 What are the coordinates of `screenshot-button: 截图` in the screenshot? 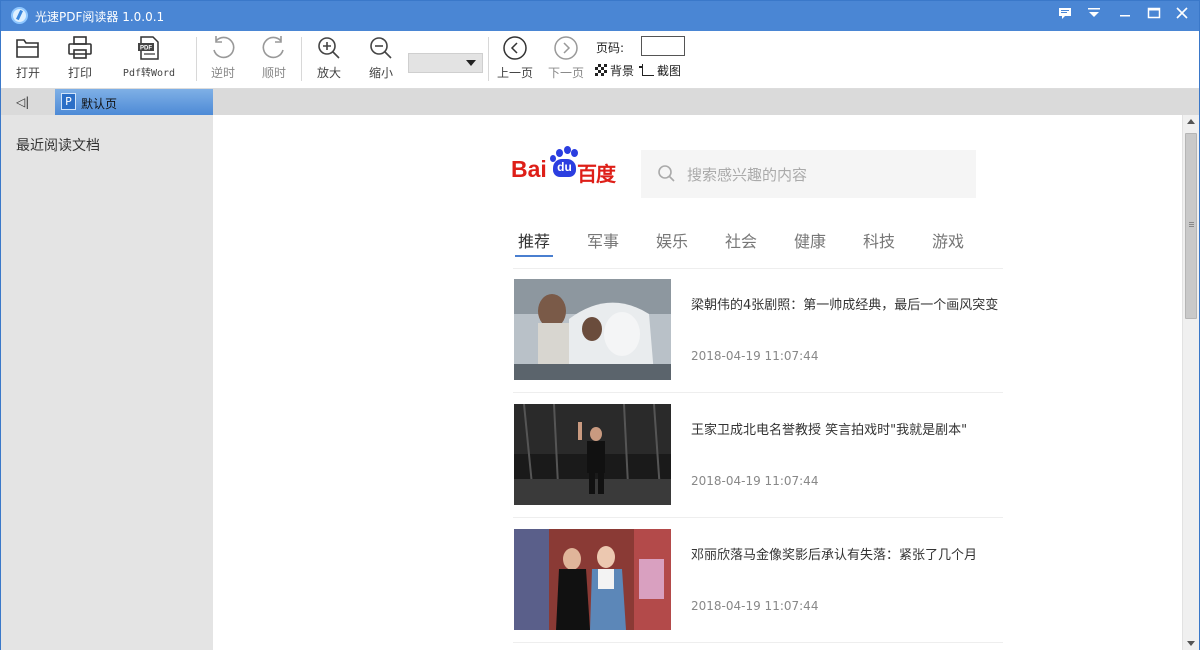 It's located at (660, 70).